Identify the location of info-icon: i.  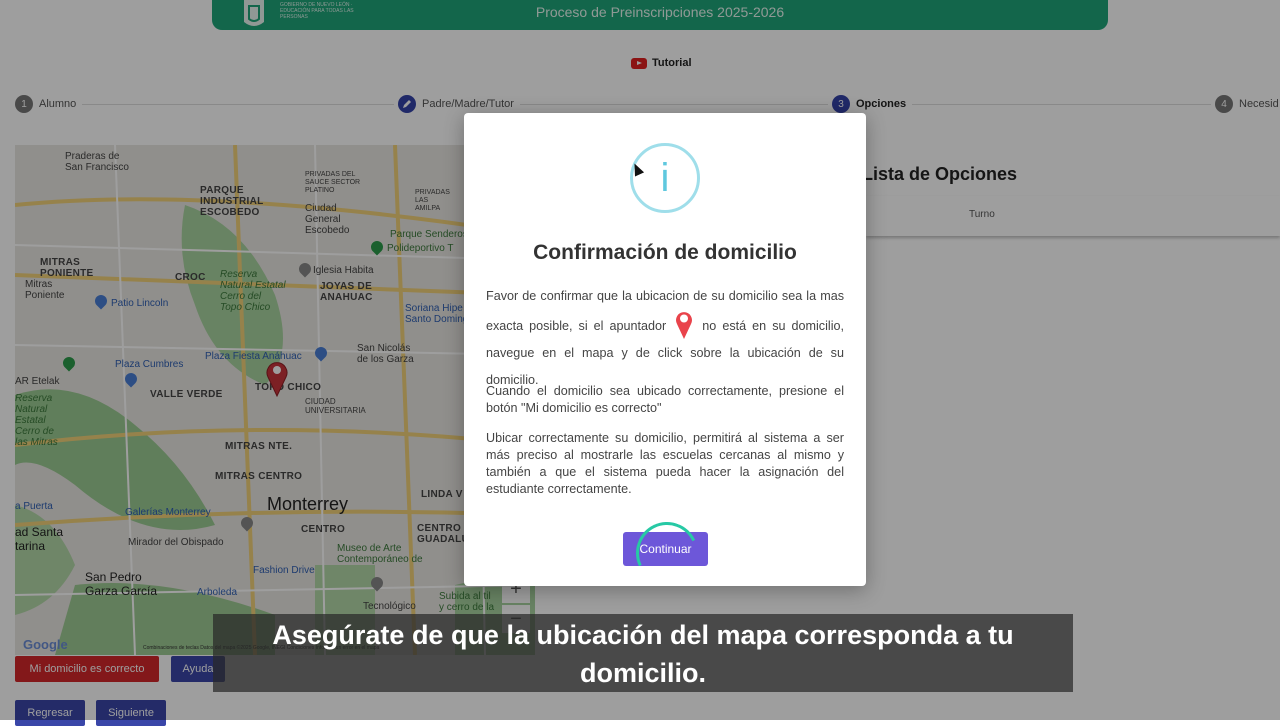
(665, 178).